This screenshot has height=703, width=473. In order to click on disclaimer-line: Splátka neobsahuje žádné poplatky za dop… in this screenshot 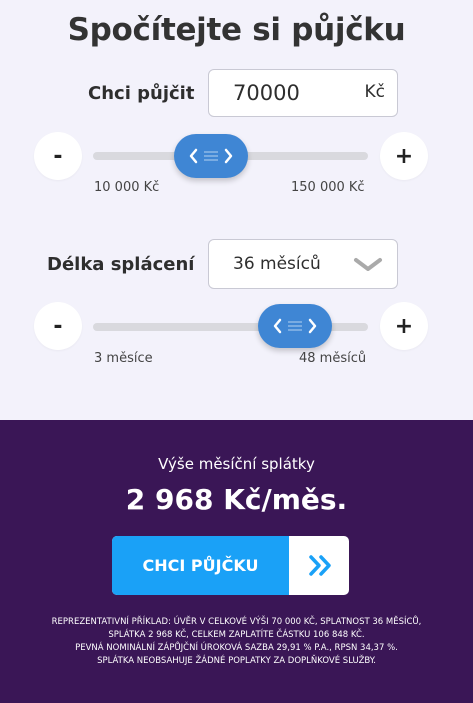, I will do `click(236, 661)`.